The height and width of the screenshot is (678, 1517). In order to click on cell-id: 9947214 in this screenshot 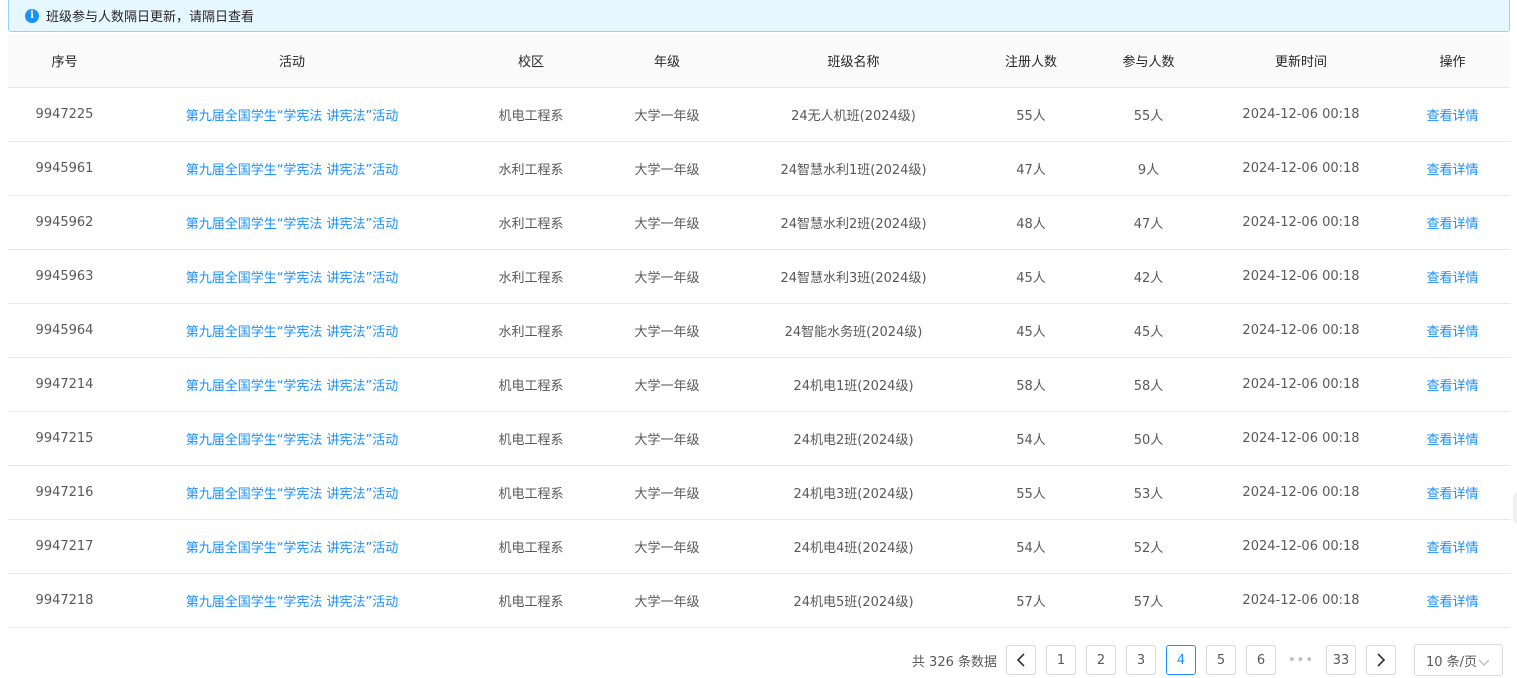, I will do `click(64, 384)`.